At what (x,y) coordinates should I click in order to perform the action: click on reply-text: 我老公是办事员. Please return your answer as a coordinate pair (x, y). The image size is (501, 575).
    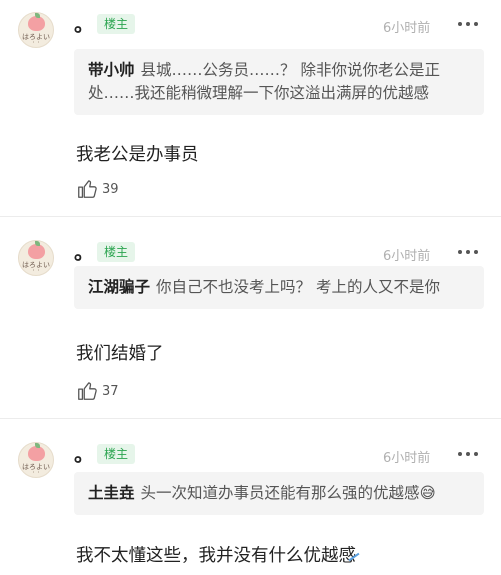
    Looking at the image, I should click on (137, 155).